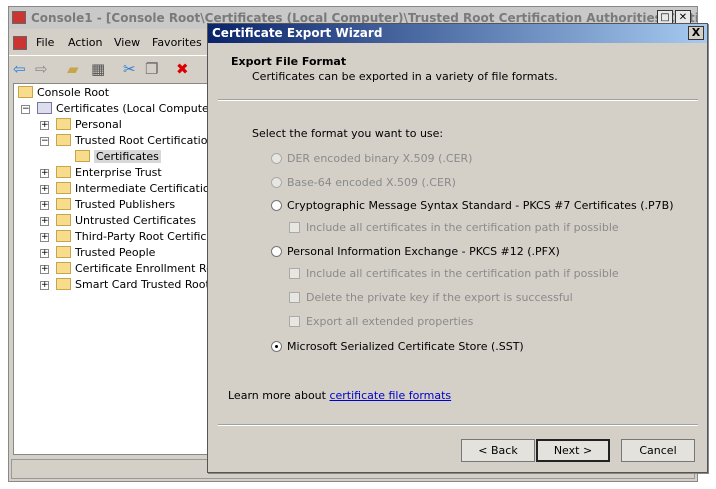 Image resolution: width=716 pixels, height=489 pixels. What do you see at coordinates (19, 17) in the screenshot?
I see `mmc-app-icon` at bounding box center [19, 17].